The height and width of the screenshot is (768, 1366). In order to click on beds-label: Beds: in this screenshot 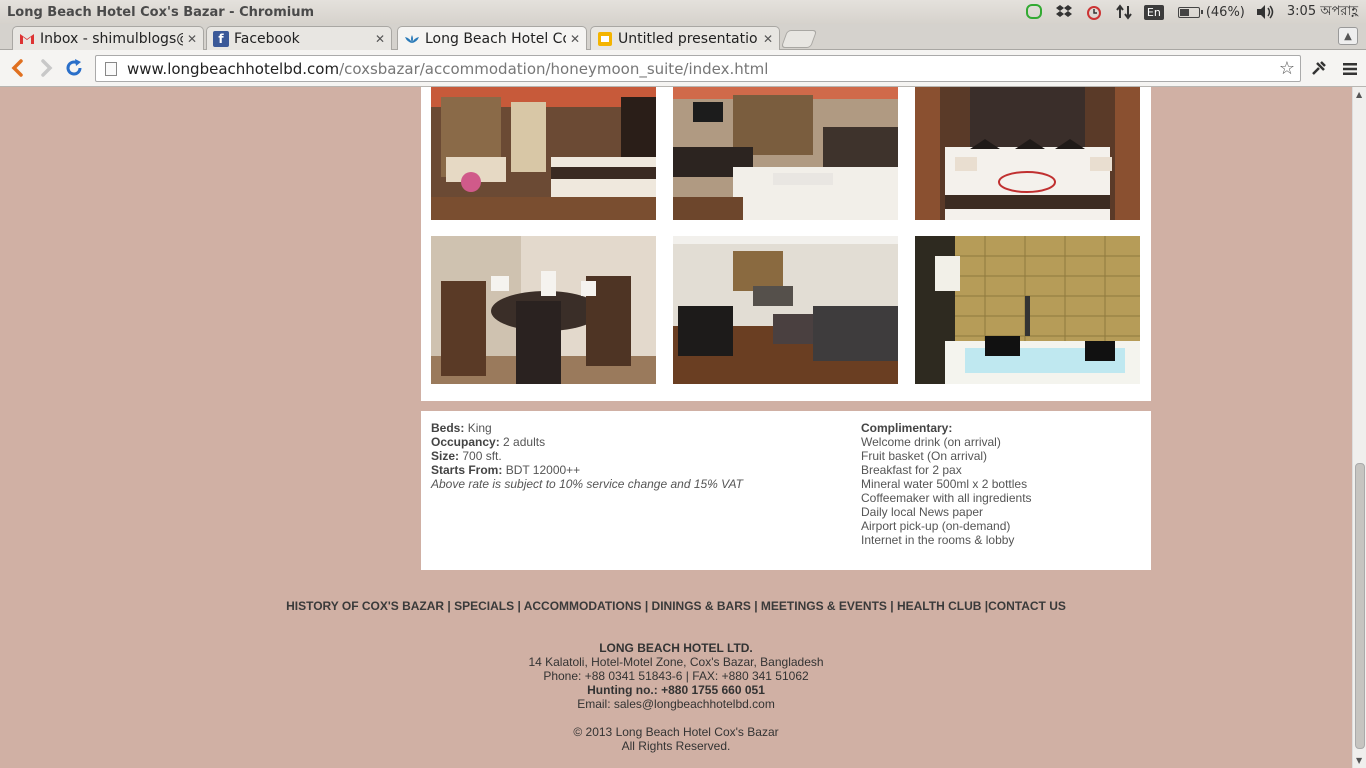, I will do `click(448, 428)`.